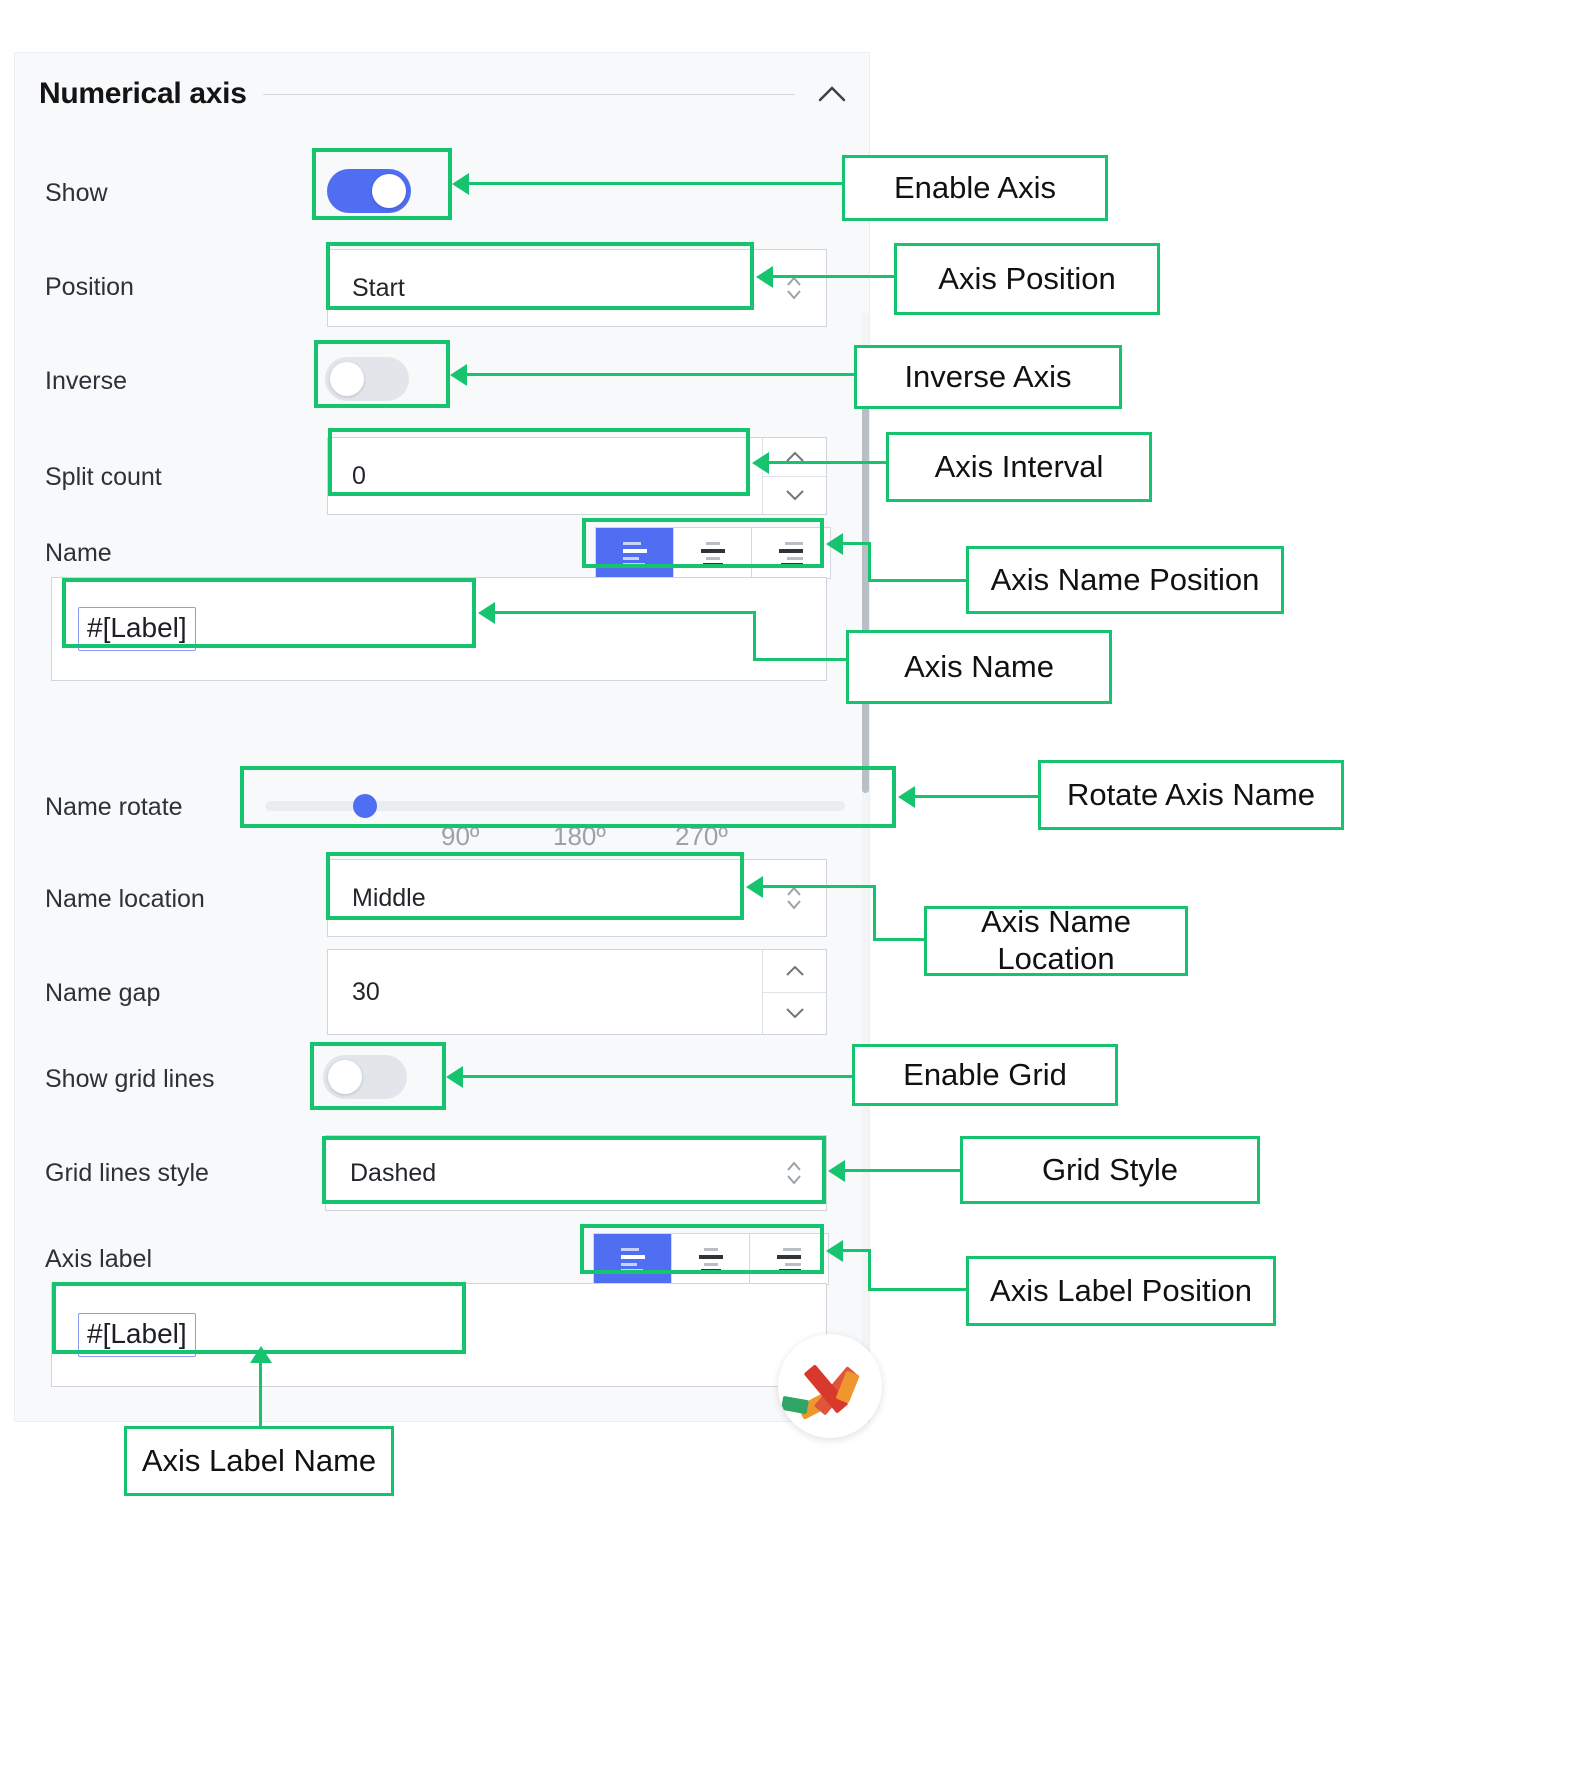 The height and width of the screenshot is (1784, 1572). Describe the element at coordinates (918, 580) in the screenshot. I see `connector-axis-name-position-h2` at that location.